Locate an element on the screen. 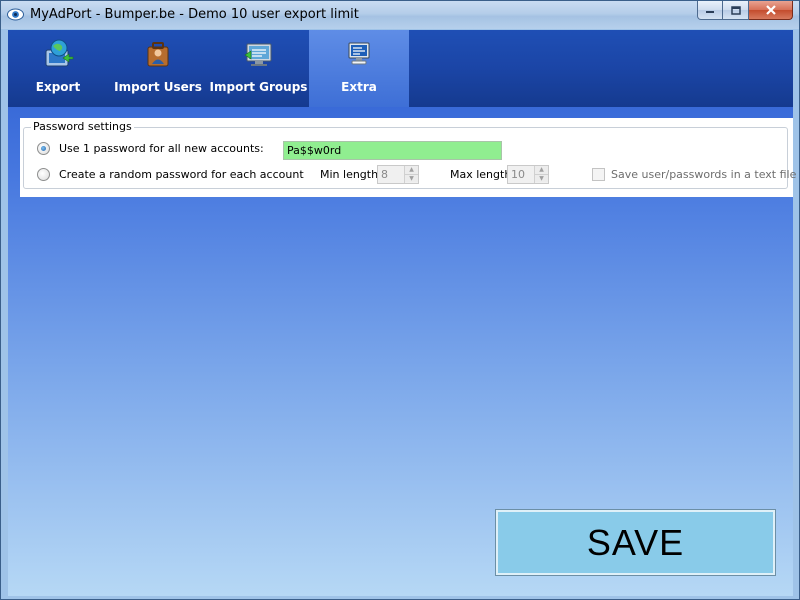  eye-app-icon is located at coordinates (15, 14).